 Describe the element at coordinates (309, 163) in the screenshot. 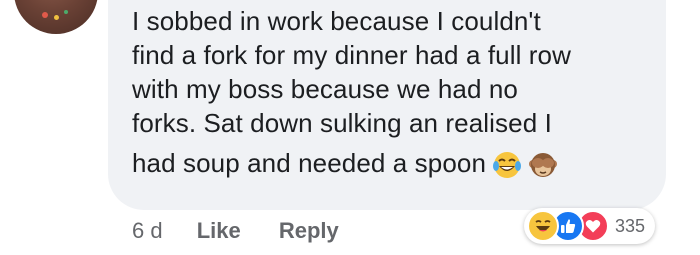

I see `comment-line: had soup and needed a spoon` at that location.